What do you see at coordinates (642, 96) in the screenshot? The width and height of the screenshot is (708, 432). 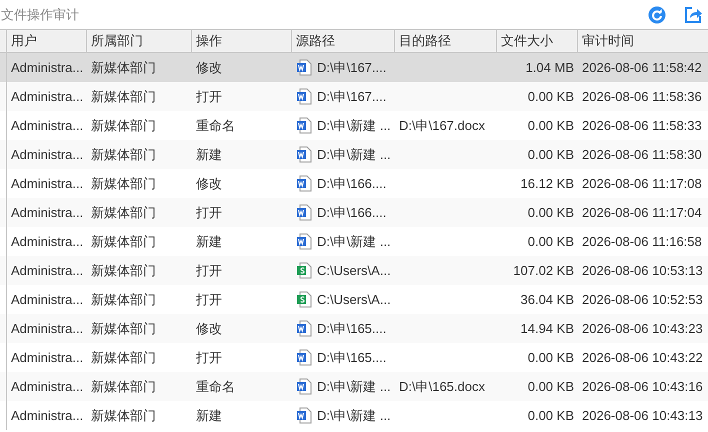 I see `table-cell: 2026-08-06 11:58:36` at bounding box center [642, 96].